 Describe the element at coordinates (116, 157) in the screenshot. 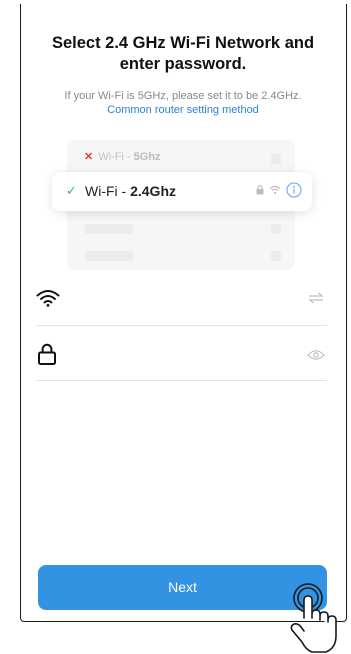

I see `wifi-5ghz-prefix: Wi-Fi -` at that location.